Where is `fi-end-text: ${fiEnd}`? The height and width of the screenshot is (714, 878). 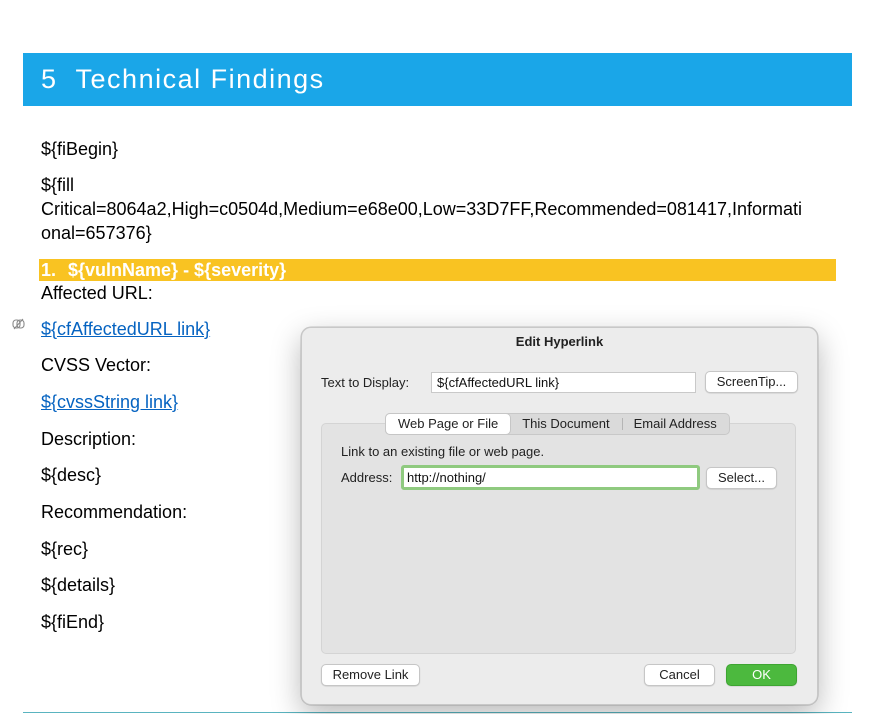 fi-end-text: ${fiEnd} is located at coordinates (73, 622).